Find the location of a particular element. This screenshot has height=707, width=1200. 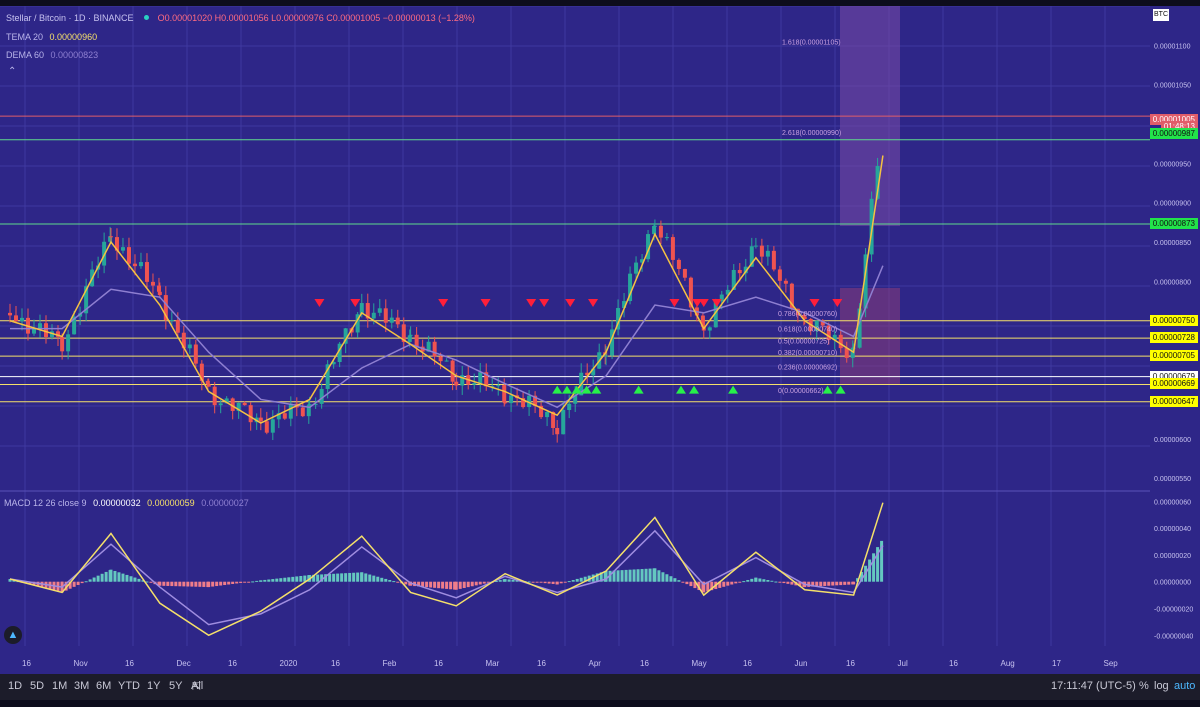

date-range-icon: ⇱ is located at coordinates (196, 686).